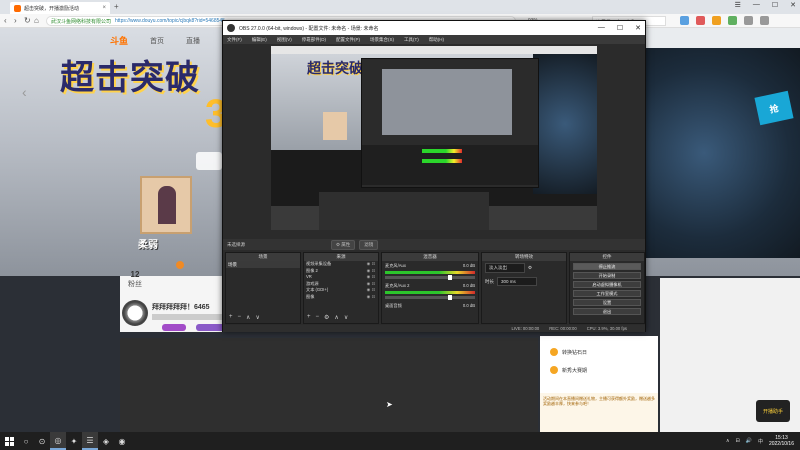  I want to click on mixer-channel-name: 桌面音频, so click(393, 305).